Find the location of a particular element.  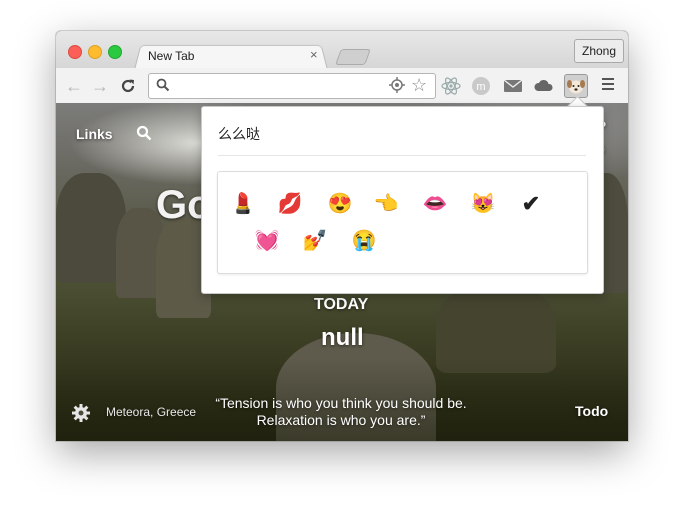

tab-strip: New Tab × Zhong is located at coordinates (342, 50).